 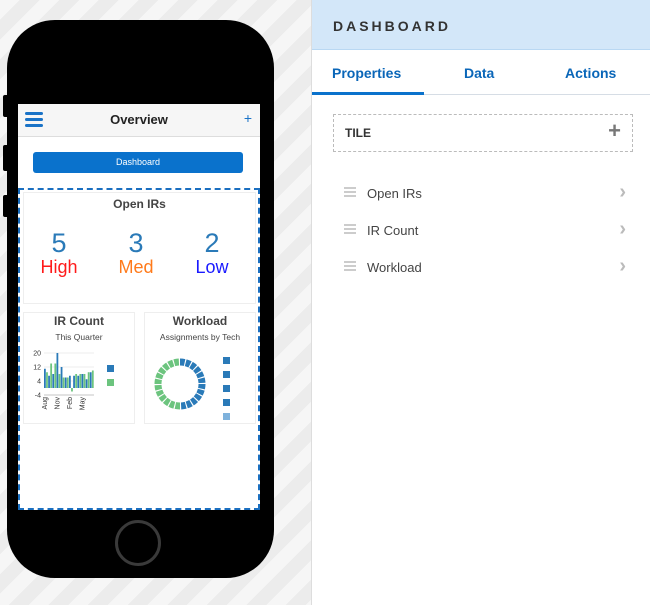 I want to click on item-label: Workload, so click(x=394, y=267).